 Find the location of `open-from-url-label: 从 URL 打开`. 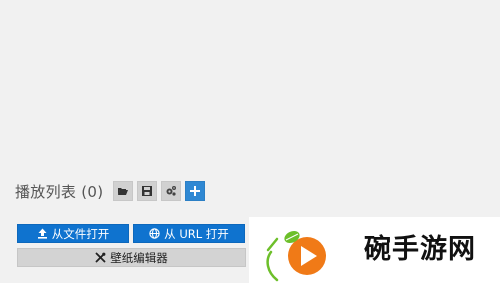

open-from-url-label: 从 URL 打开 is located at coordinates (196, 233).